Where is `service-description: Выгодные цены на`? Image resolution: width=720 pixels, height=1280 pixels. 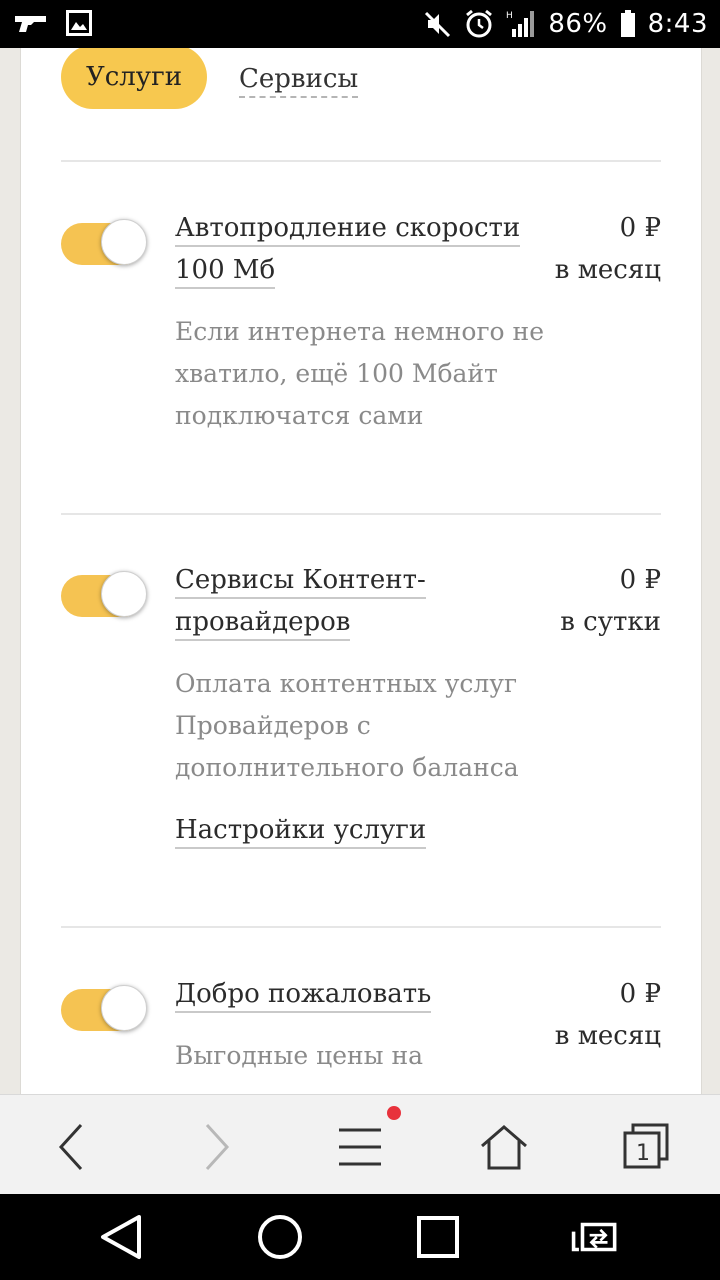
service-description: Выгодные цены на is located at coordinates (299, 1055).